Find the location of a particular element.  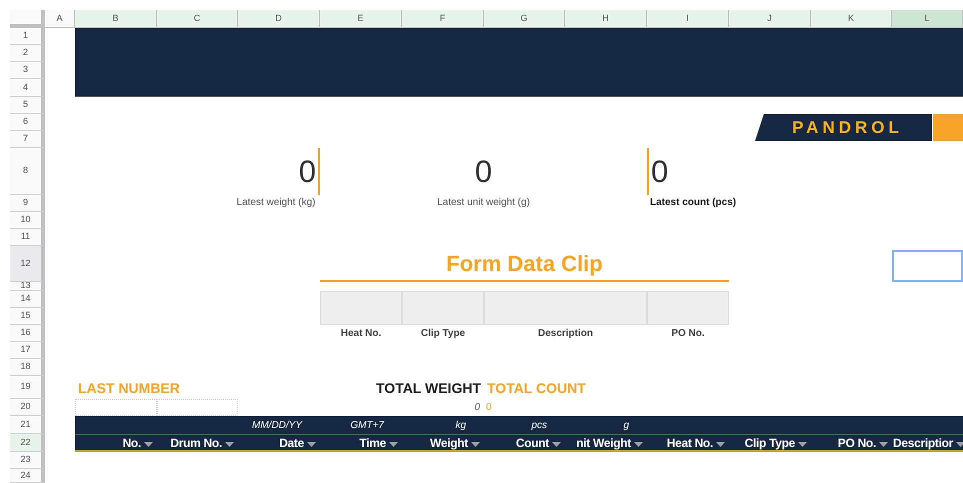

column-header-label: nit Weight is located at coordinates (603, 443).